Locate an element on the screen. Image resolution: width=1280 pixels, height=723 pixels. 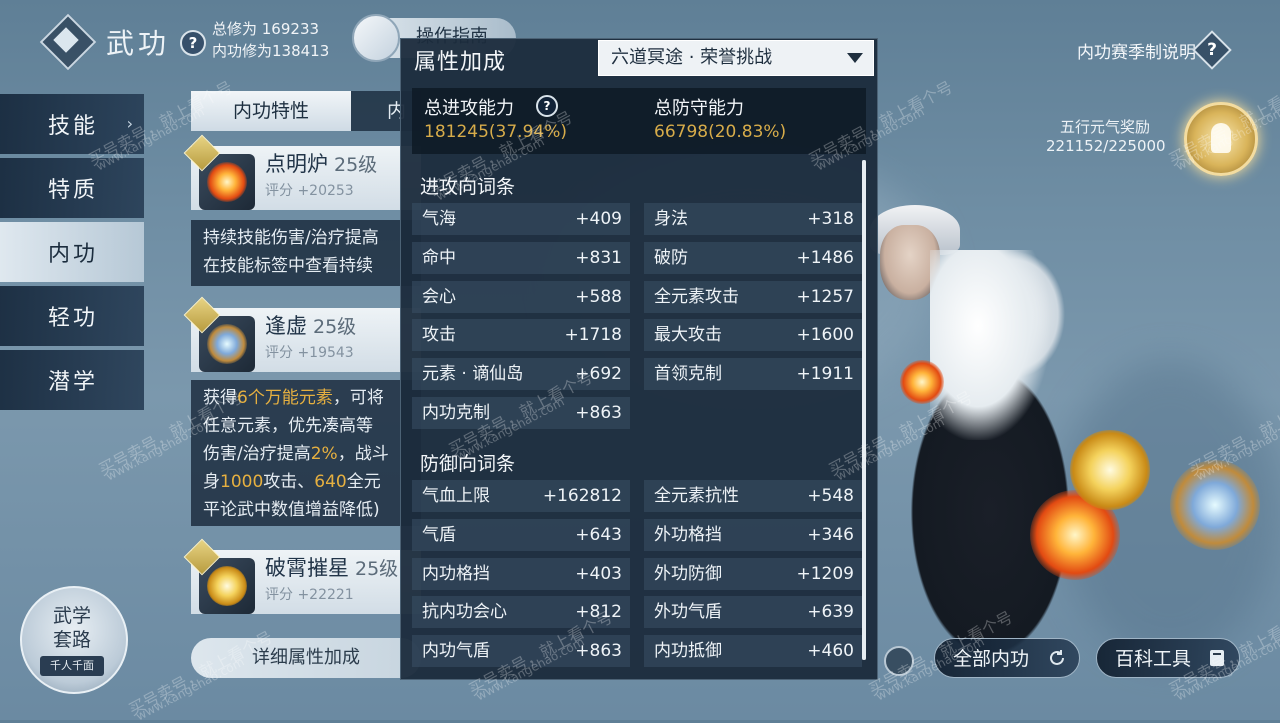
card-description: 持续技能伤害/治疗提高 在技能标签中查看持续 is located at coordinates (306, 253).